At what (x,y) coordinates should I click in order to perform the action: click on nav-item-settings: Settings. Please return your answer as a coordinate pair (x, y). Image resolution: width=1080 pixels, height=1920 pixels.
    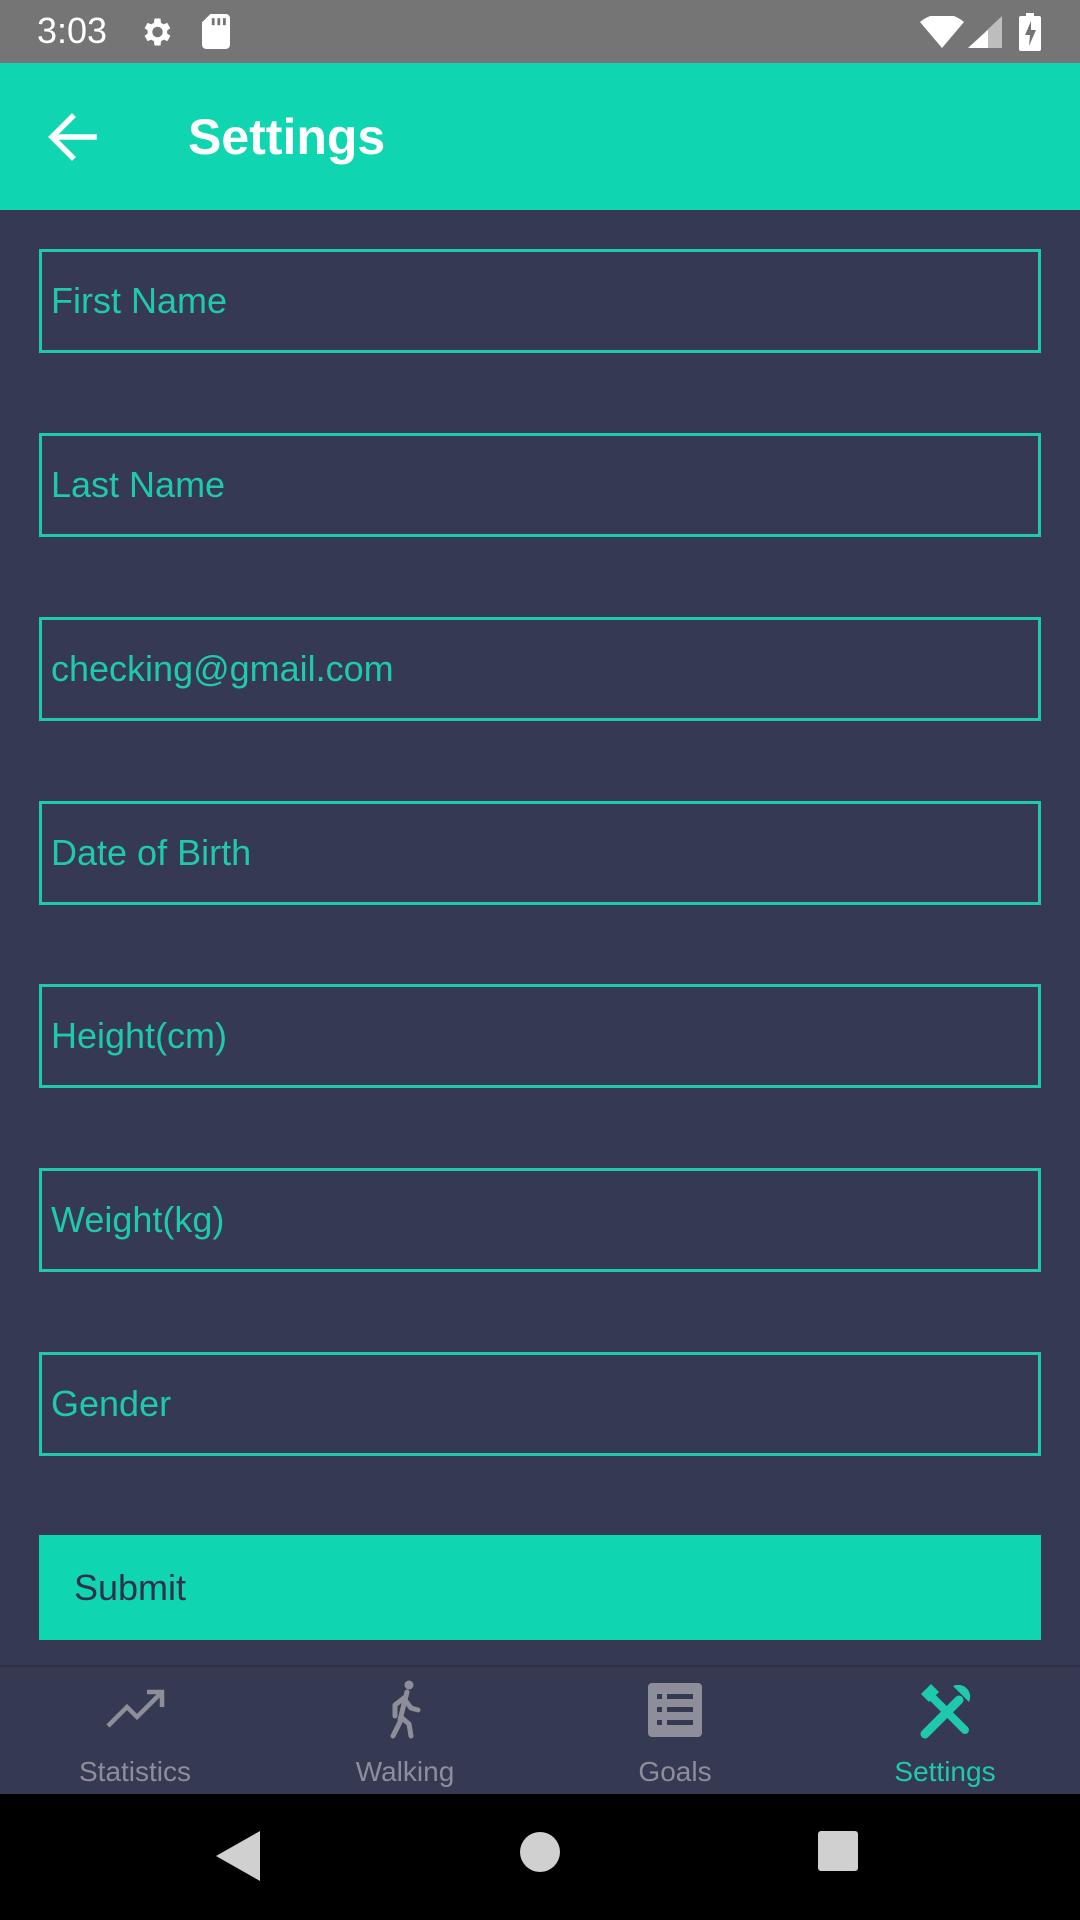
    Looking at the image, I should click on (945, 1731).